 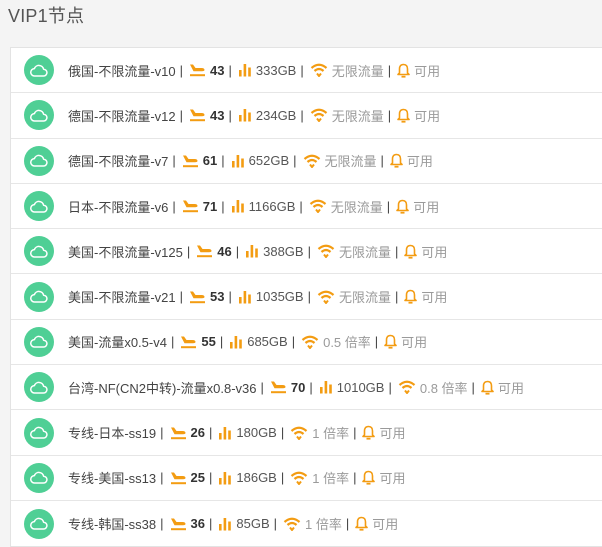 I want to click on traffic-used: 234GB, so click(x=276, y=115).